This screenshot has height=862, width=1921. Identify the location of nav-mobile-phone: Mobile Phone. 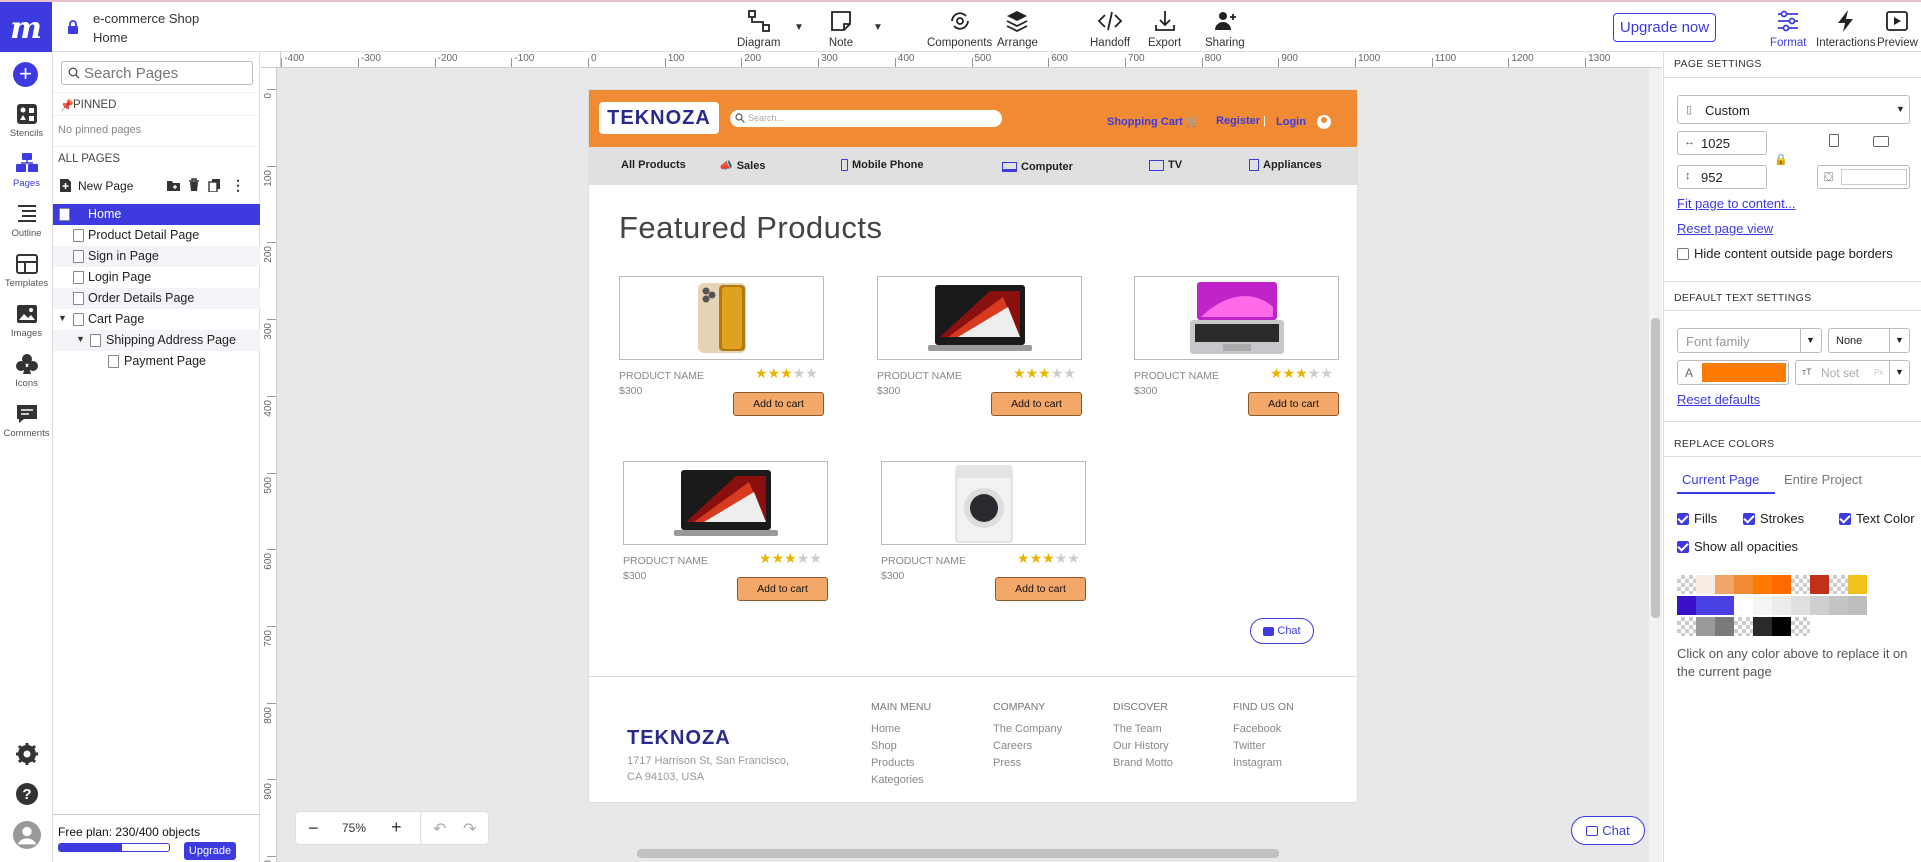
(882, 165).